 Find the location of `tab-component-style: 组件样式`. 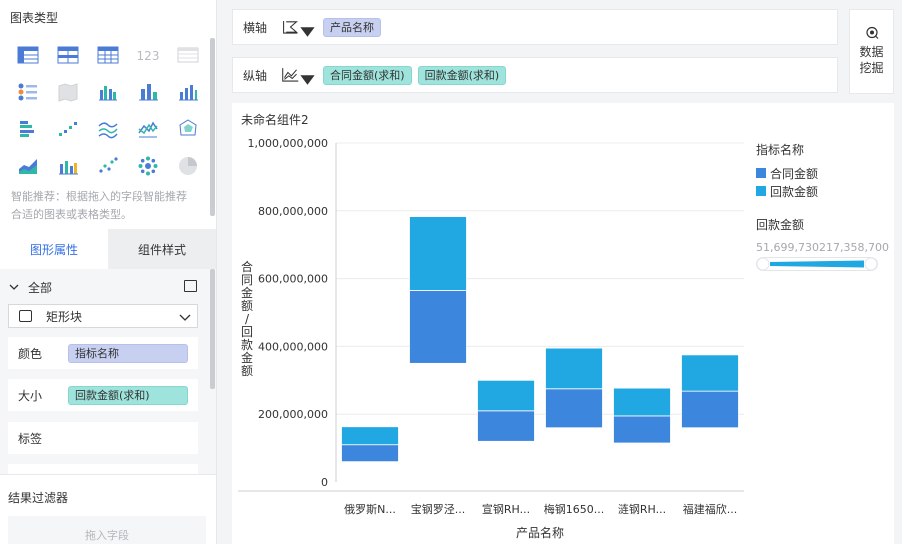

tab-component-style: 组件样式 is located at coordinates (162, 249).